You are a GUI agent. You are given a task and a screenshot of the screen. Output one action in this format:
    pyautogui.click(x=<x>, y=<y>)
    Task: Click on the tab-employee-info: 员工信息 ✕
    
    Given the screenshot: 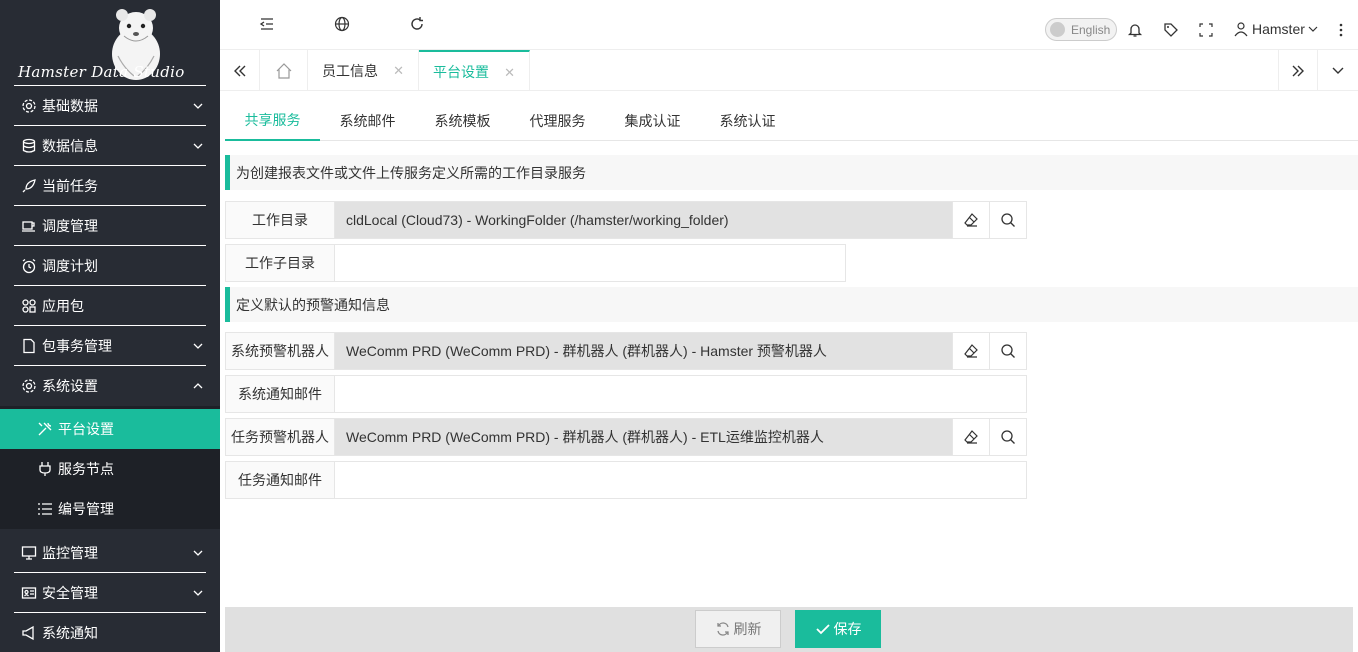 What is the action you would take?
    pyautogui.click(x=363, y=70)
    